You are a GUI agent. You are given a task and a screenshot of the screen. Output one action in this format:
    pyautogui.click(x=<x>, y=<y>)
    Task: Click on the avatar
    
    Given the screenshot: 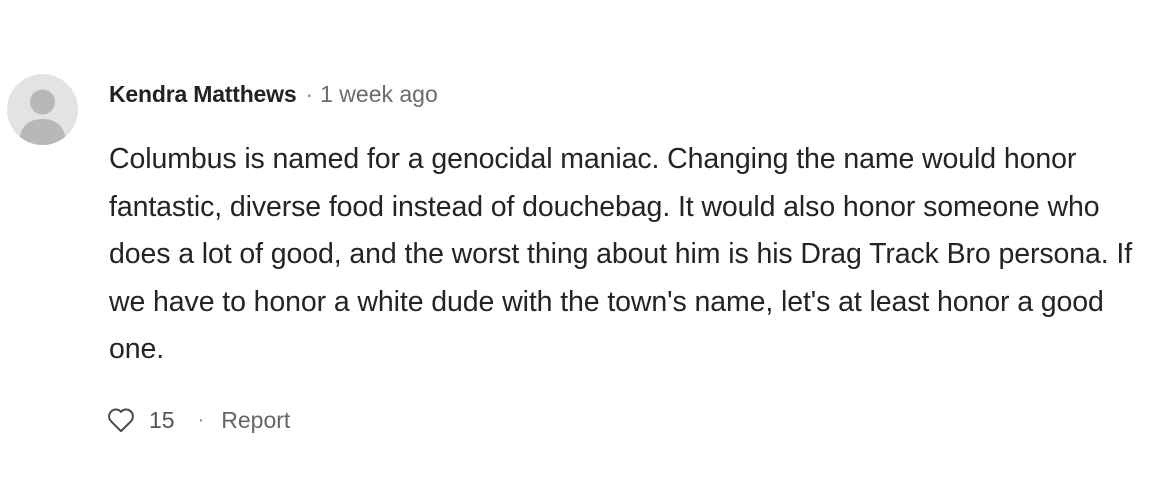 What is the action you would take?
    pyautogui.click(x=42, y=109)
    